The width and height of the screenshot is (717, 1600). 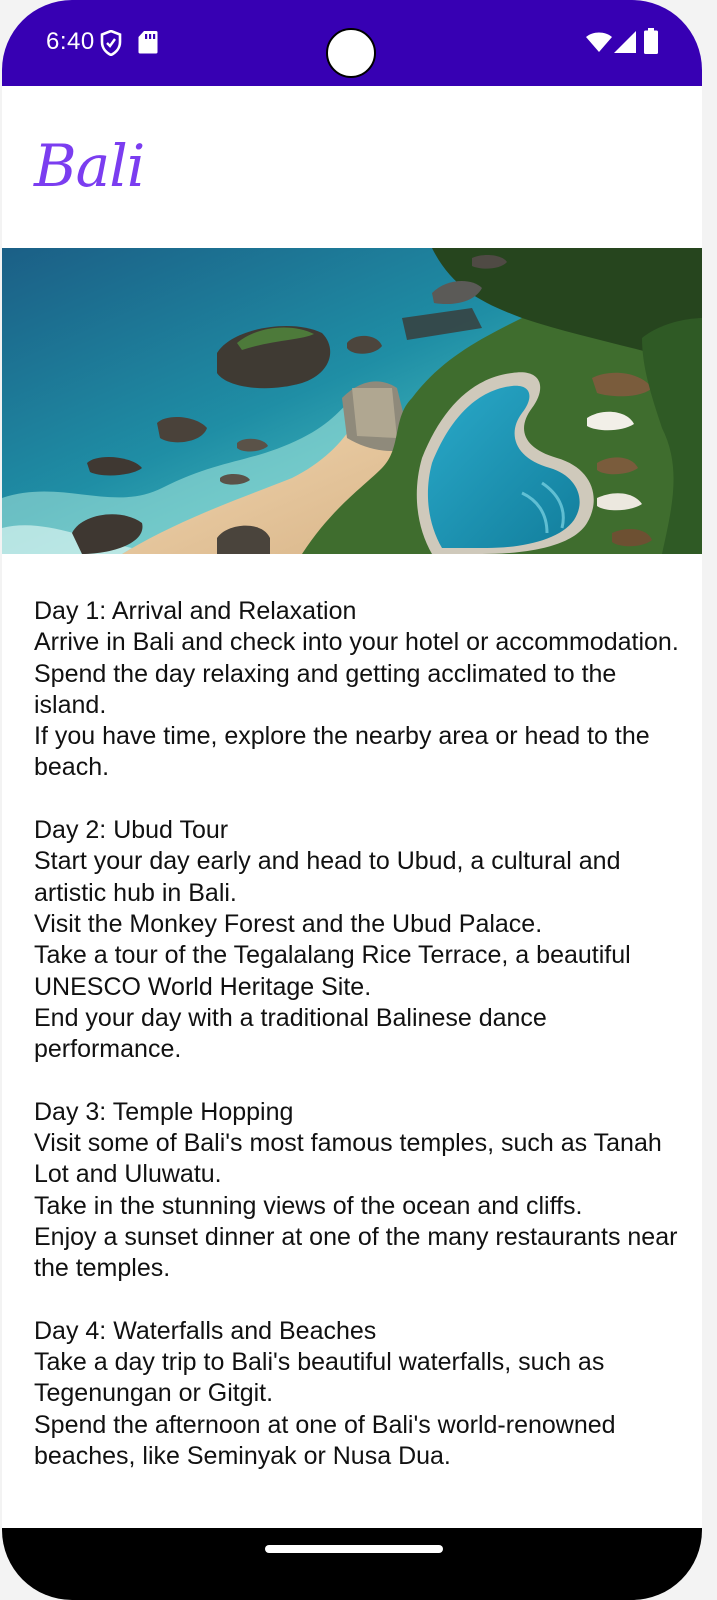 I want to click on day-heading: Day 4: Waterfalls and Beaches, so click(x=205, y=1330).